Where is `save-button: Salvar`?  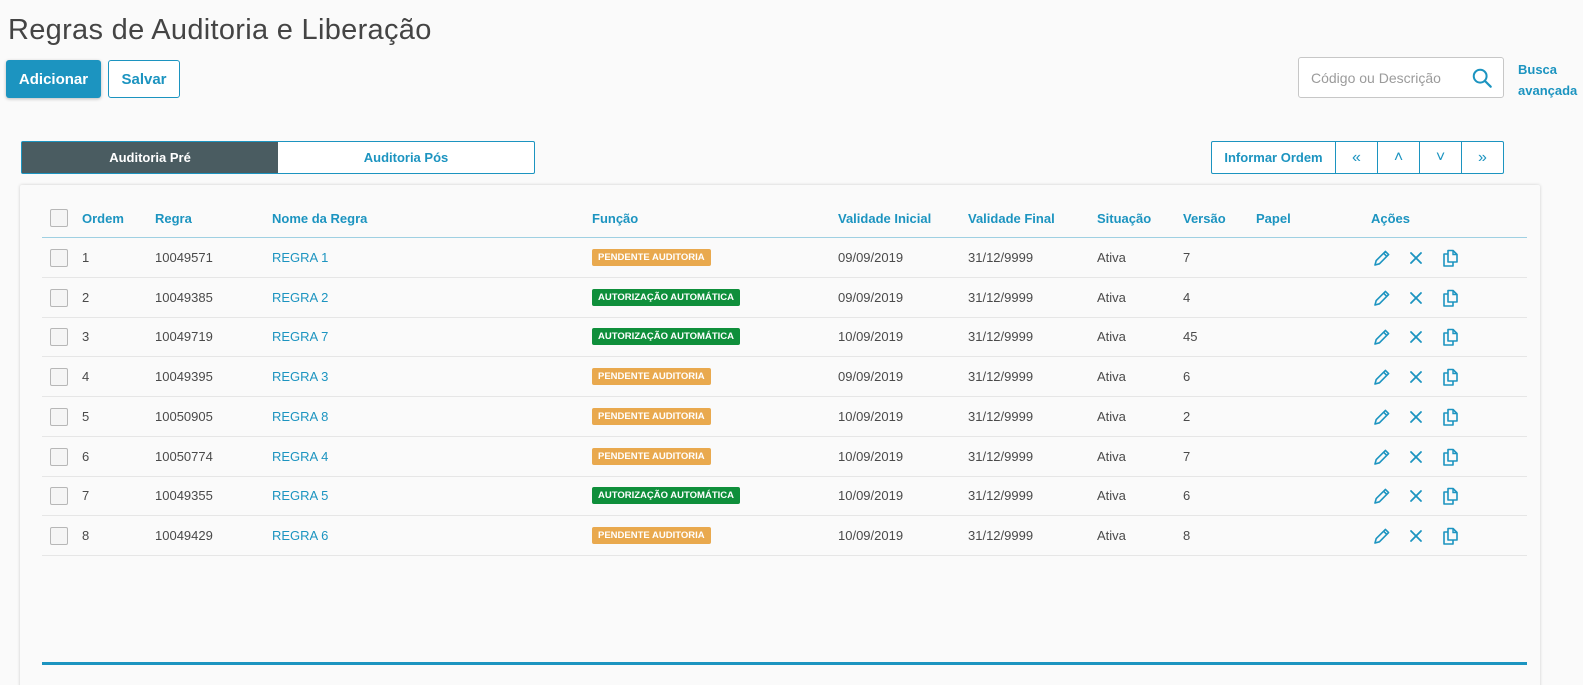 save-button: Salvar is located at coordinates (144, 79).